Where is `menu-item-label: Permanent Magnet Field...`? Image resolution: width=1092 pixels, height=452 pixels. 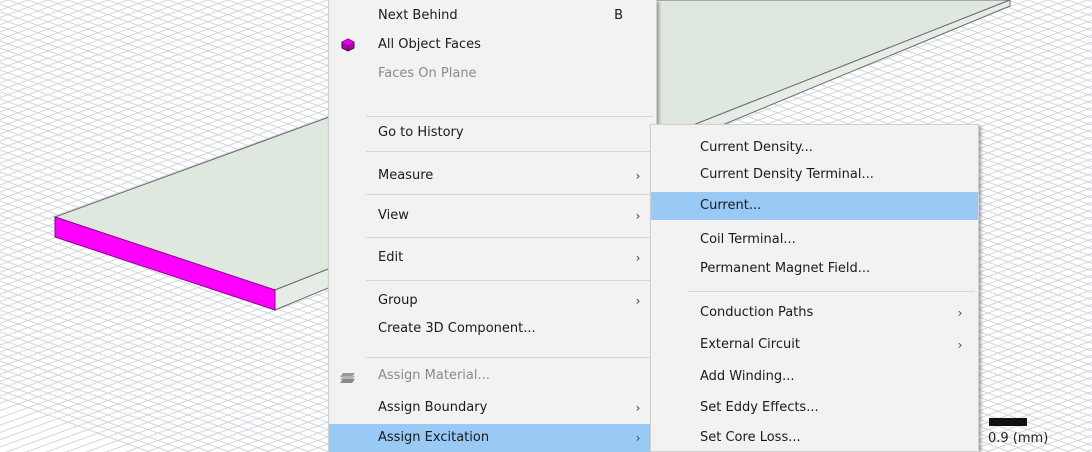 menu-item-label: Permanent Magnet Field... is located at coordinates (785, 268).